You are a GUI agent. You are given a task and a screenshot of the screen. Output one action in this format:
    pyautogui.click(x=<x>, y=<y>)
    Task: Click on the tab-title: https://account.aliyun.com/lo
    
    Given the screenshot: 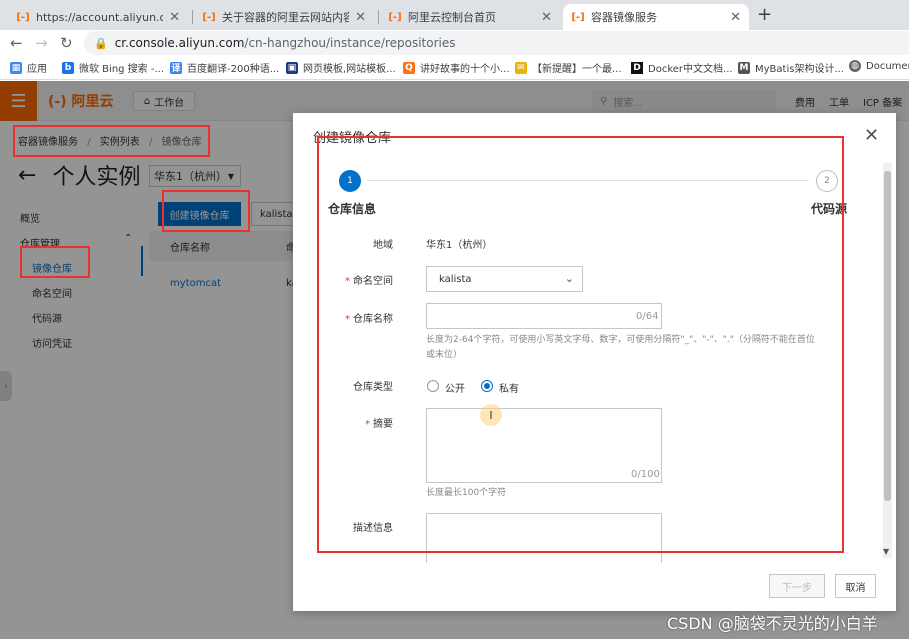 What is the action you would take?
    pyautogui.click(x=100, y=17)
    